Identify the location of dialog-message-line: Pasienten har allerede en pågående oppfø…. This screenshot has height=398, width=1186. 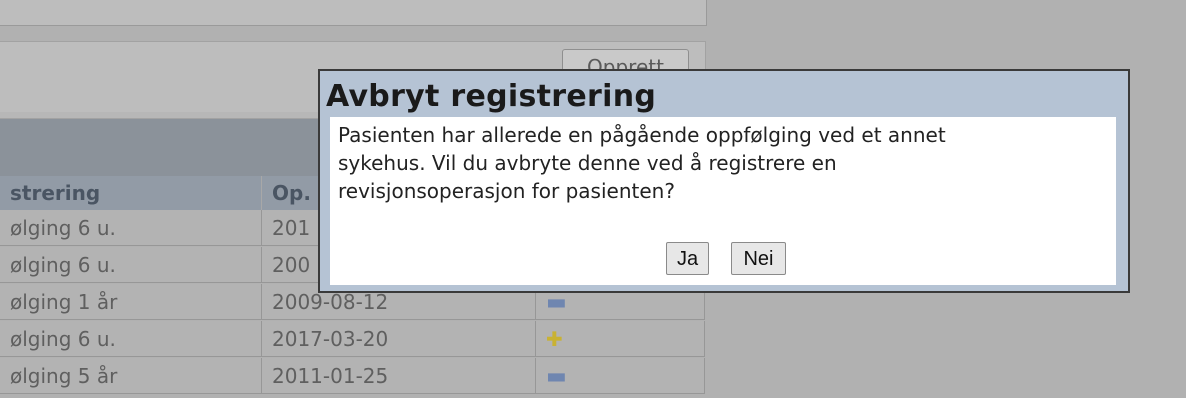
(642, 135).